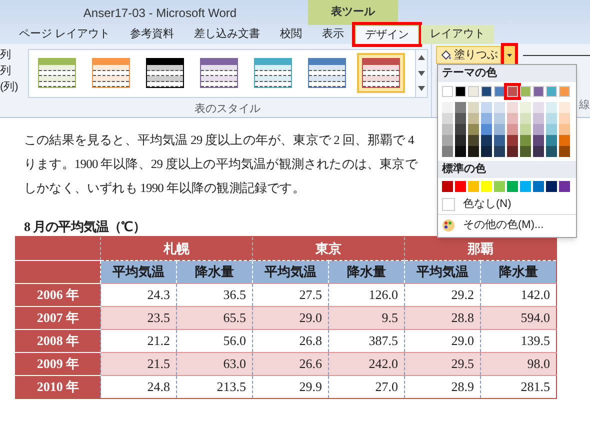  What do you see at coordinates (518, 318) in the screenshot?
I see `table-cell: 594.0` at bounding box center [518, 318].